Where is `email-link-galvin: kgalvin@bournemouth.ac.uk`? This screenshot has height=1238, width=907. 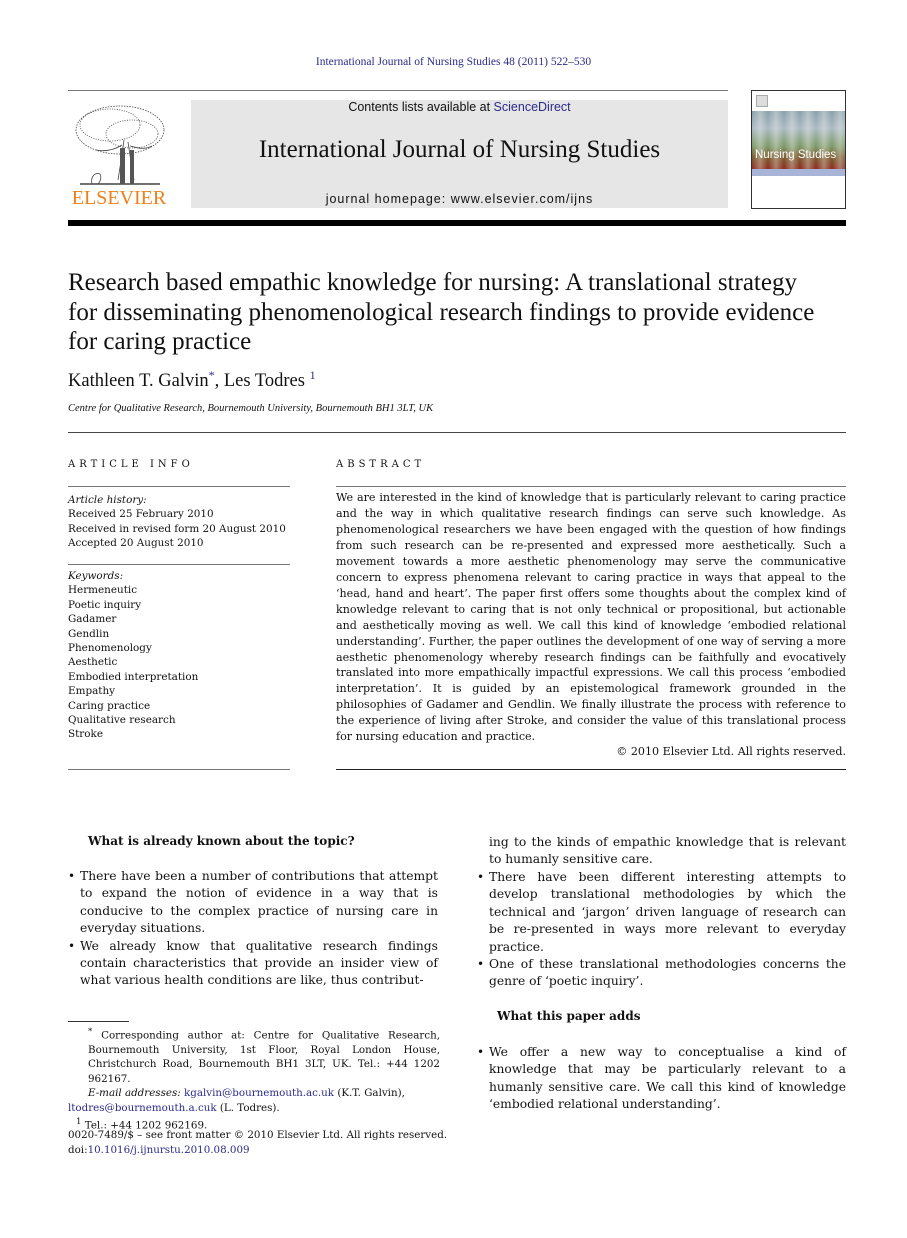 email-link-galvin: kgalvin@bournemouth.ac.uk is located at coordinates (259, 1093).